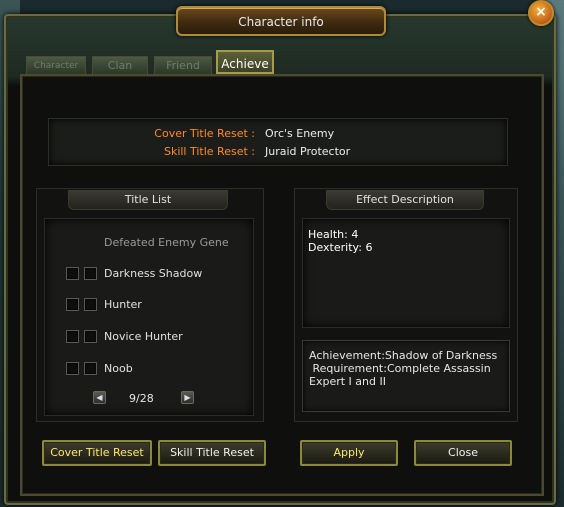 The width and height of the screenshot is (564, 507). Describe the element at coordinates (153, 273) in the screenshot. I see `title-item-label: Darkness Shadow` at that location.